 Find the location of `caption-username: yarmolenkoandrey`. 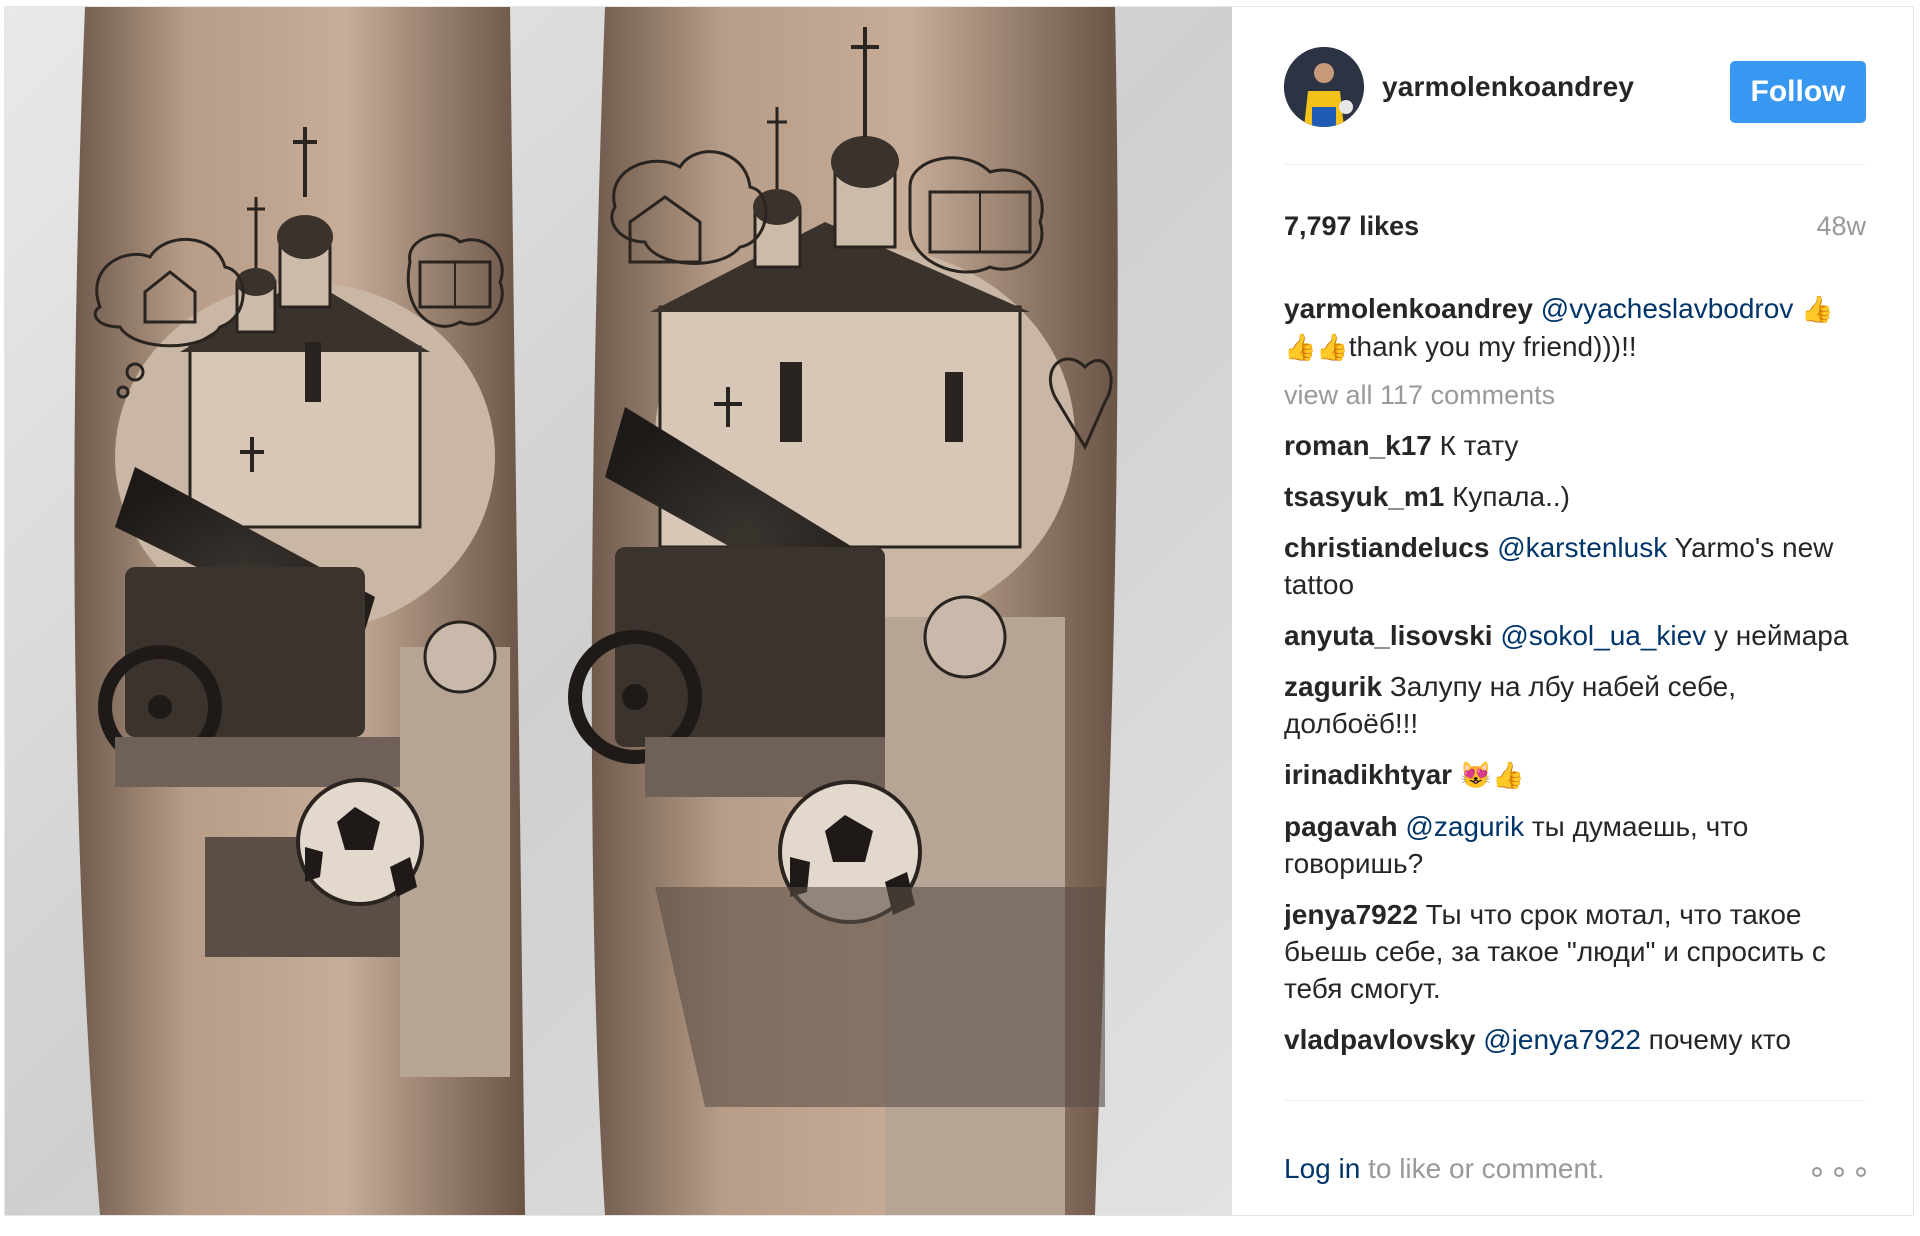

caption-username: yarmolenkoandrey is located at coordinates (1408, 308).